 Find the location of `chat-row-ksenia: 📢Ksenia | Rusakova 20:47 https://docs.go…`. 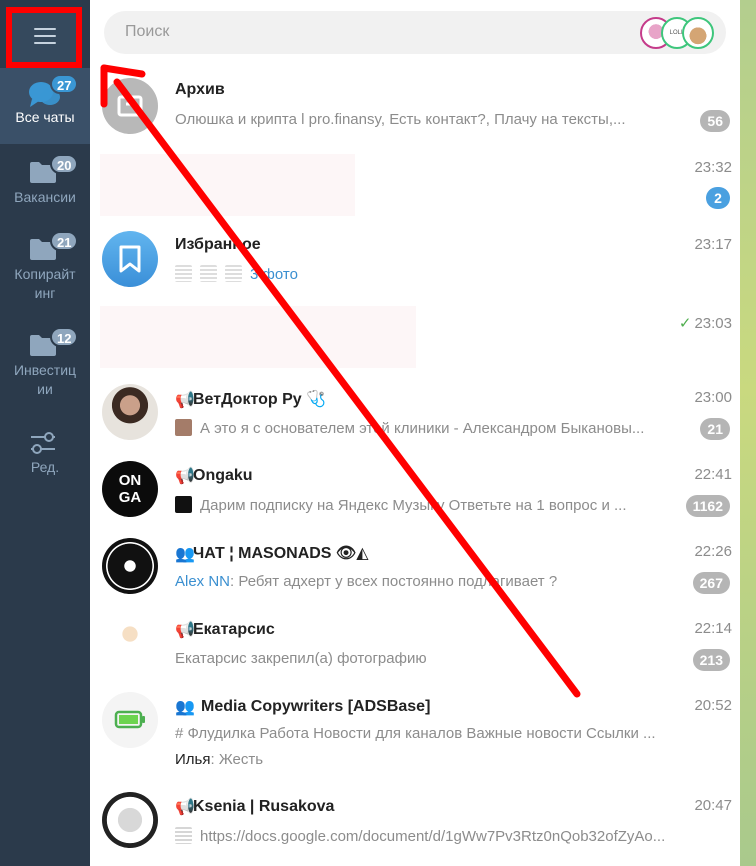

chat-row-ksenia: 📢Ksenia | Rusakova 20:47 https://docs.go… is located at coordinates (415, 827).